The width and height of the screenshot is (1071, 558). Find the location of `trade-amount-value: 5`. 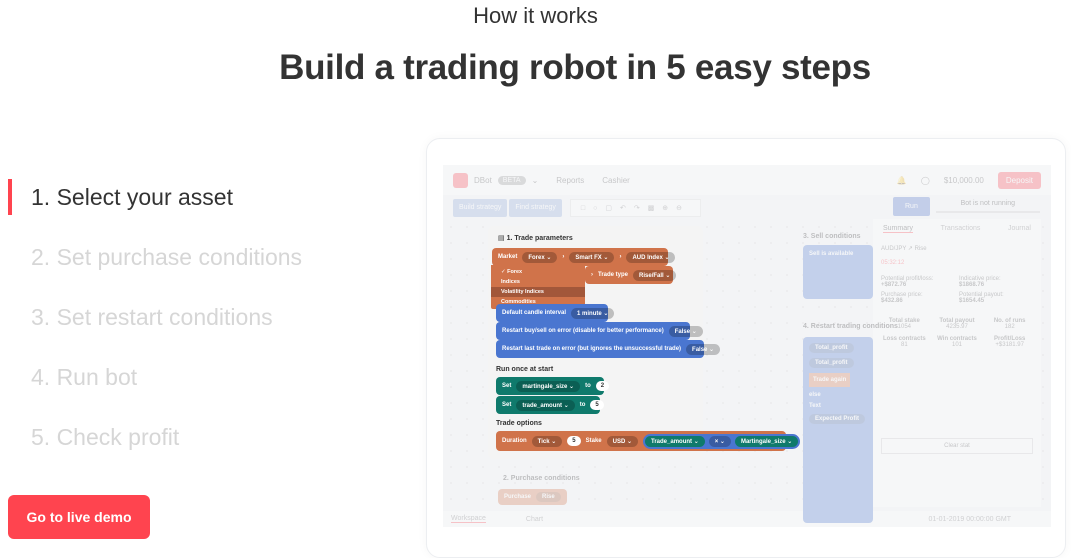

trade-amount-value: 5 is located at coordinates (597, 405).